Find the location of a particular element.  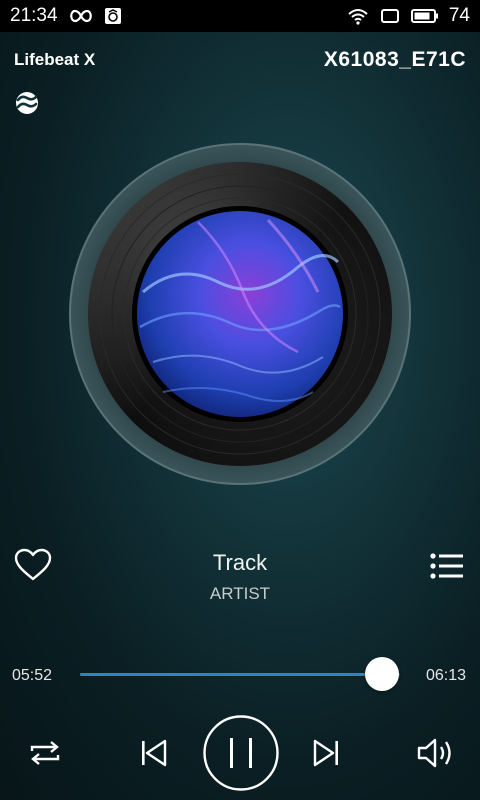

next-button is located at coordinates (326, 755).